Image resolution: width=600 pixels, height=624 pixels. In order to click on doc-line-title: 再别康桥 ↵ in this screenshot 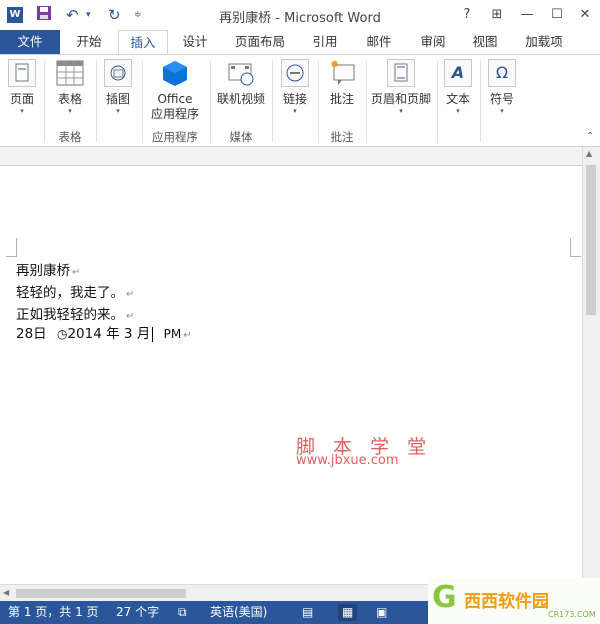, I will do `click(48, 272)`.